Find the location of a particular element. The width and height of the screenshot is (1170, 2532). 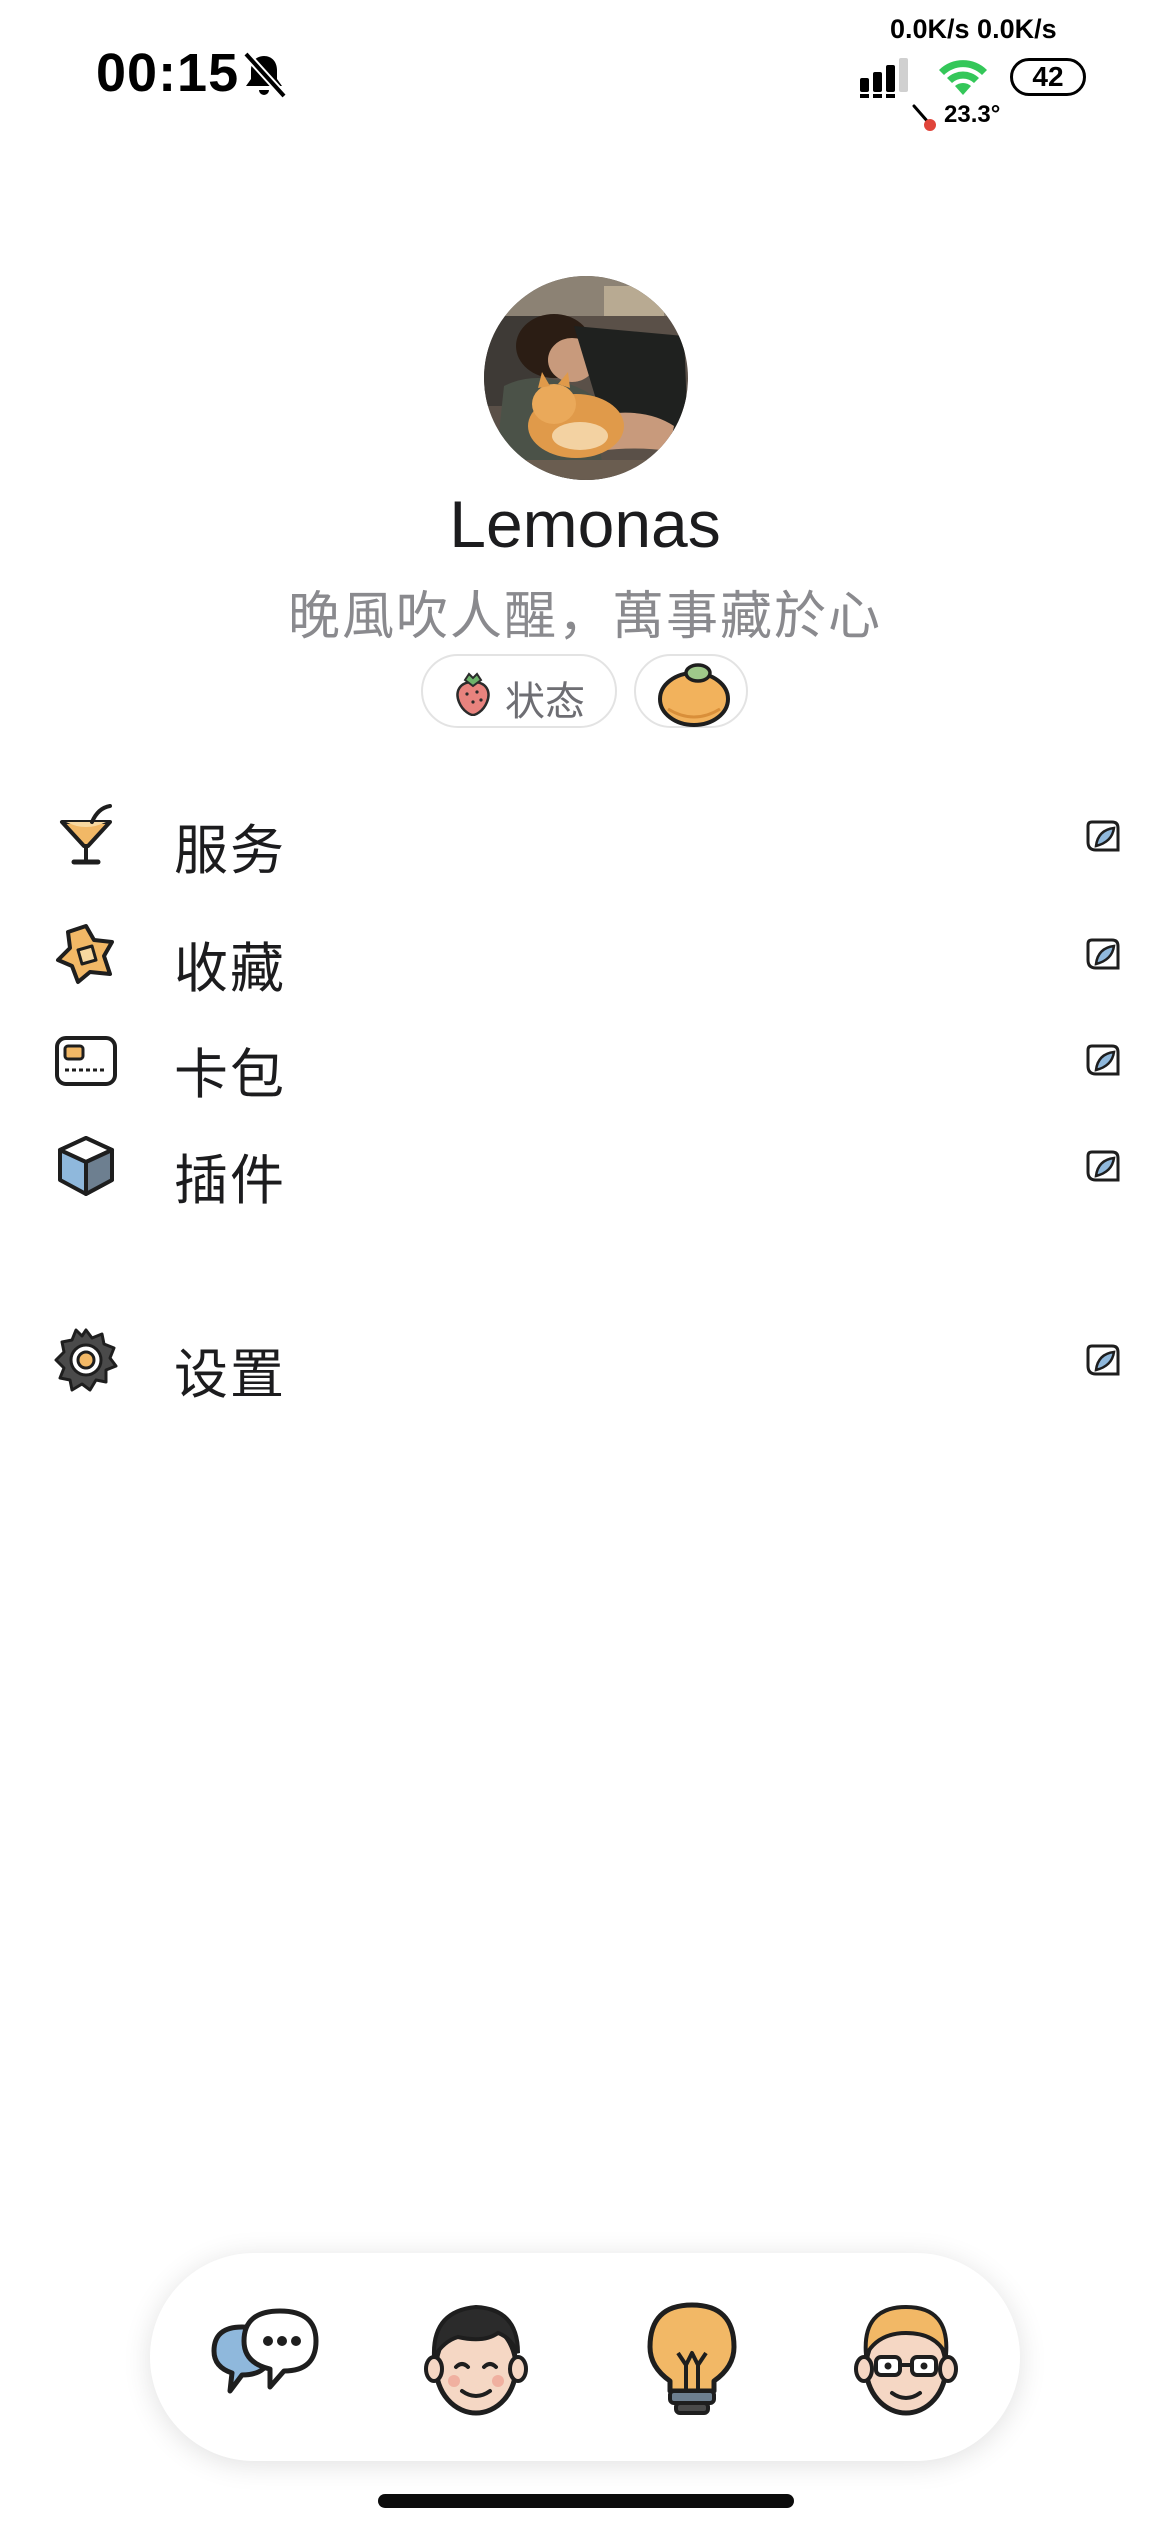

temperature-text: 23.3° is located at coordinates (972, 114).